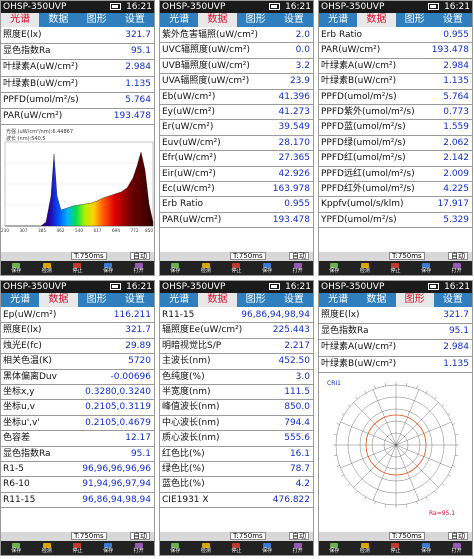  I want to click on toolbar-label: 停止, so click(77, 550).